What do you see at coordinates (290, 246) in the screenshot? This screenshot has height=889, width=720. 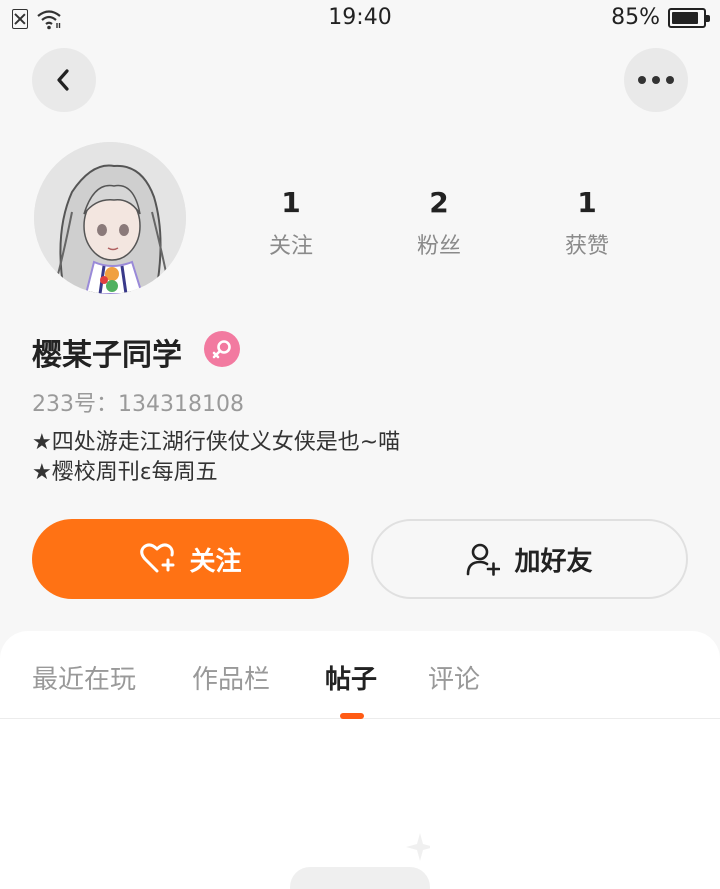 I see `stat-following-label: 关注` at bounding box center [290, 246].